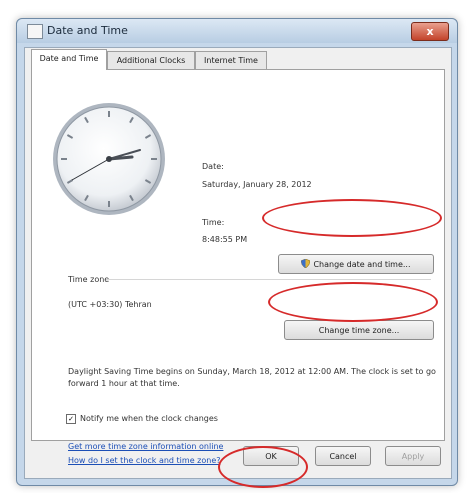 This screenshot has width=474, height=493. What do you see at coordinates (35, 31) in the screenshot?
I see `window-icon` at bounding box center [35, 31].